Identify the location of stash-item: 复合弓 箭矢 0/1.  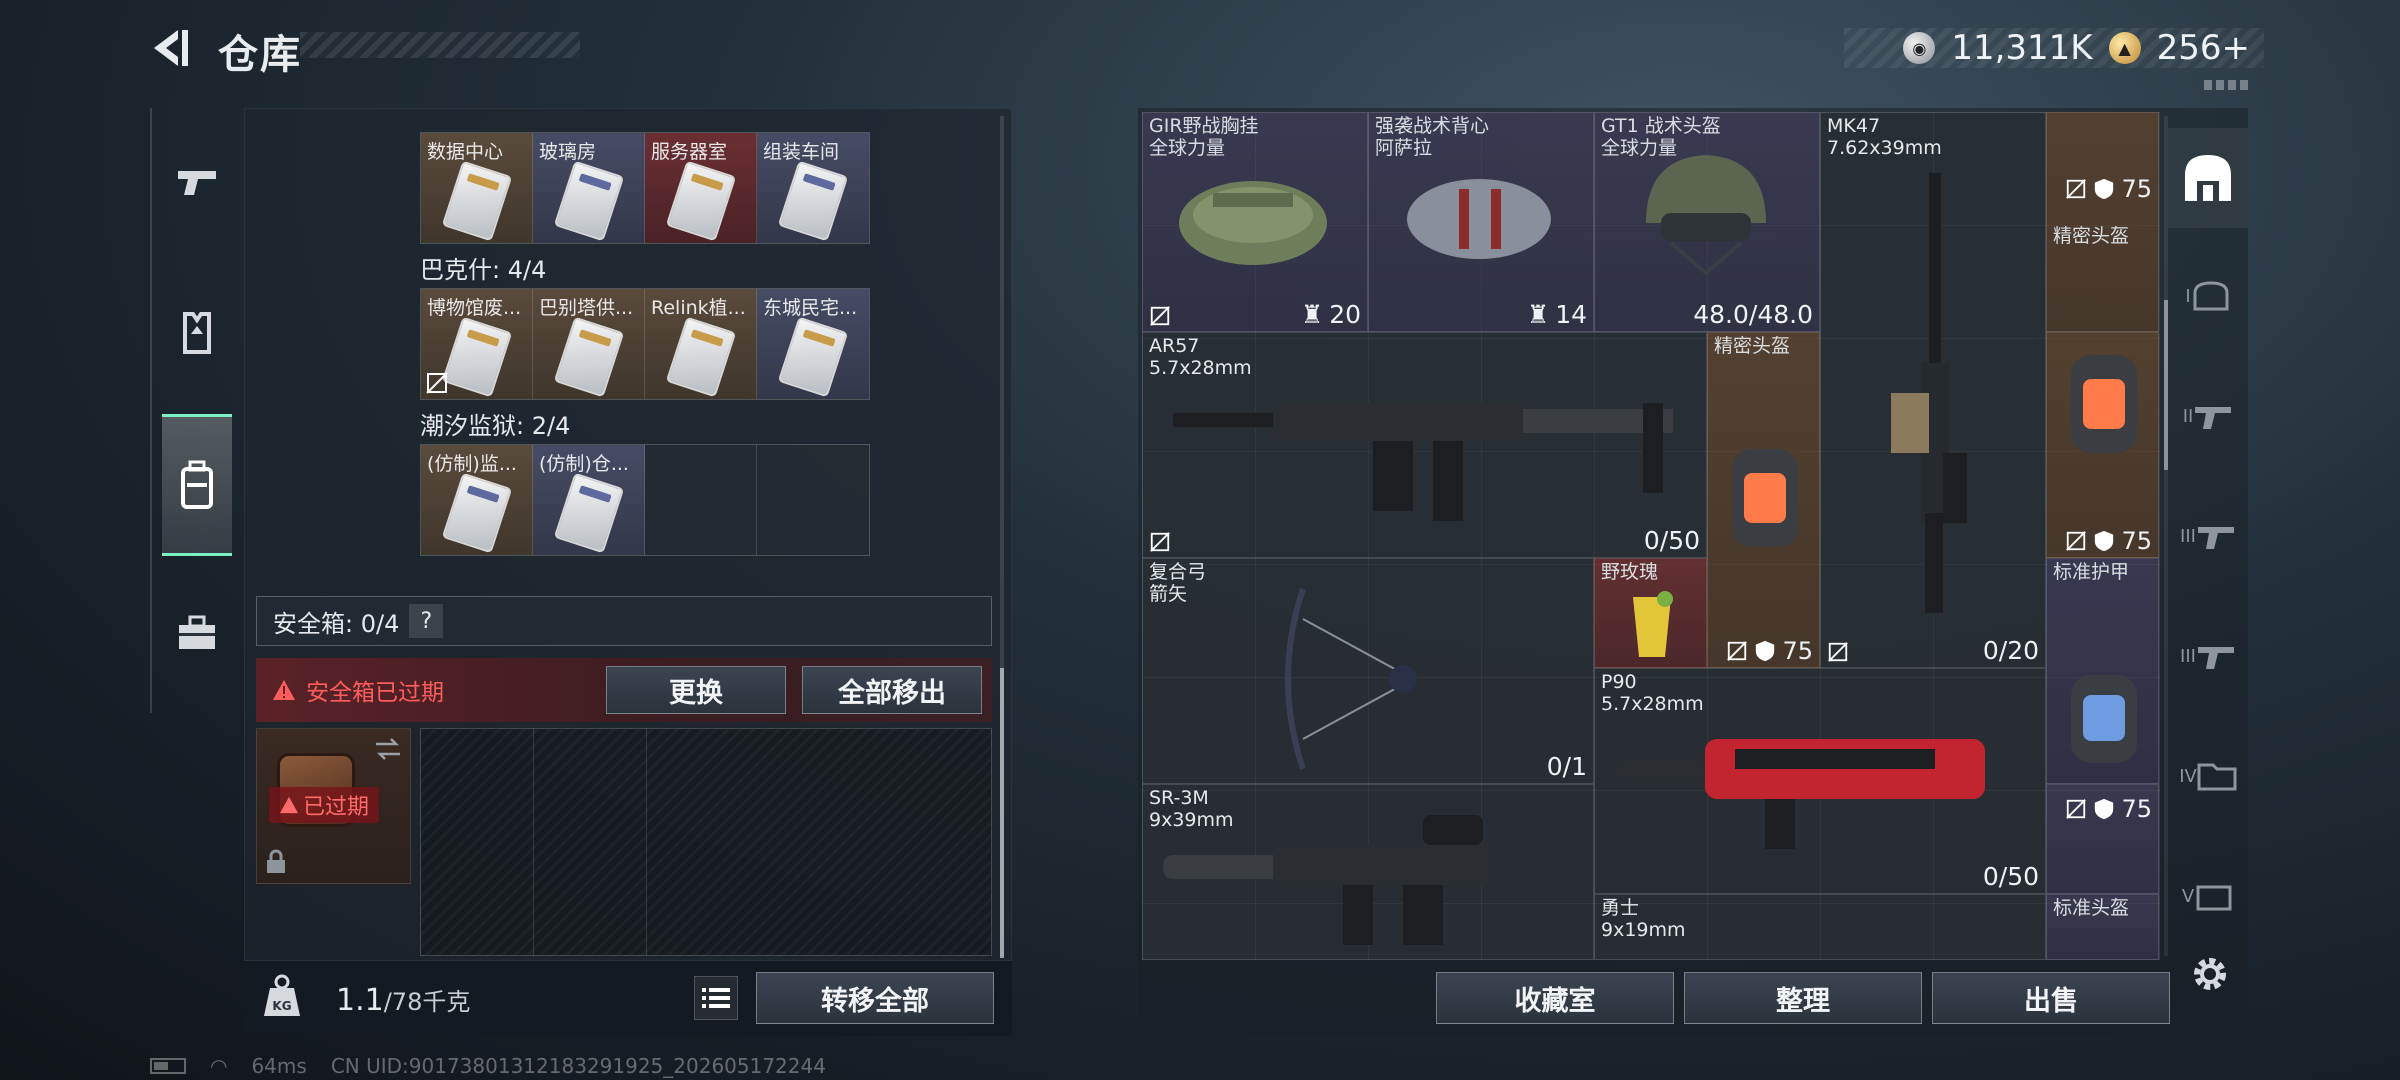
(1368, 671).